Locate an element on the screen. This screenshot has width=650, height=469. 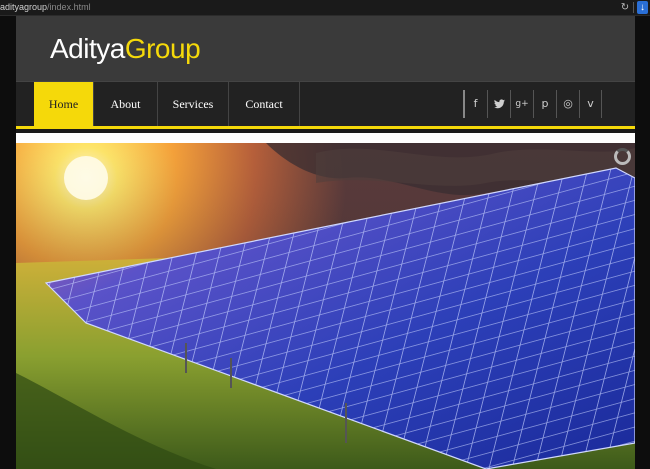
vimeo-icon: v is located at coordinates (590, 104).